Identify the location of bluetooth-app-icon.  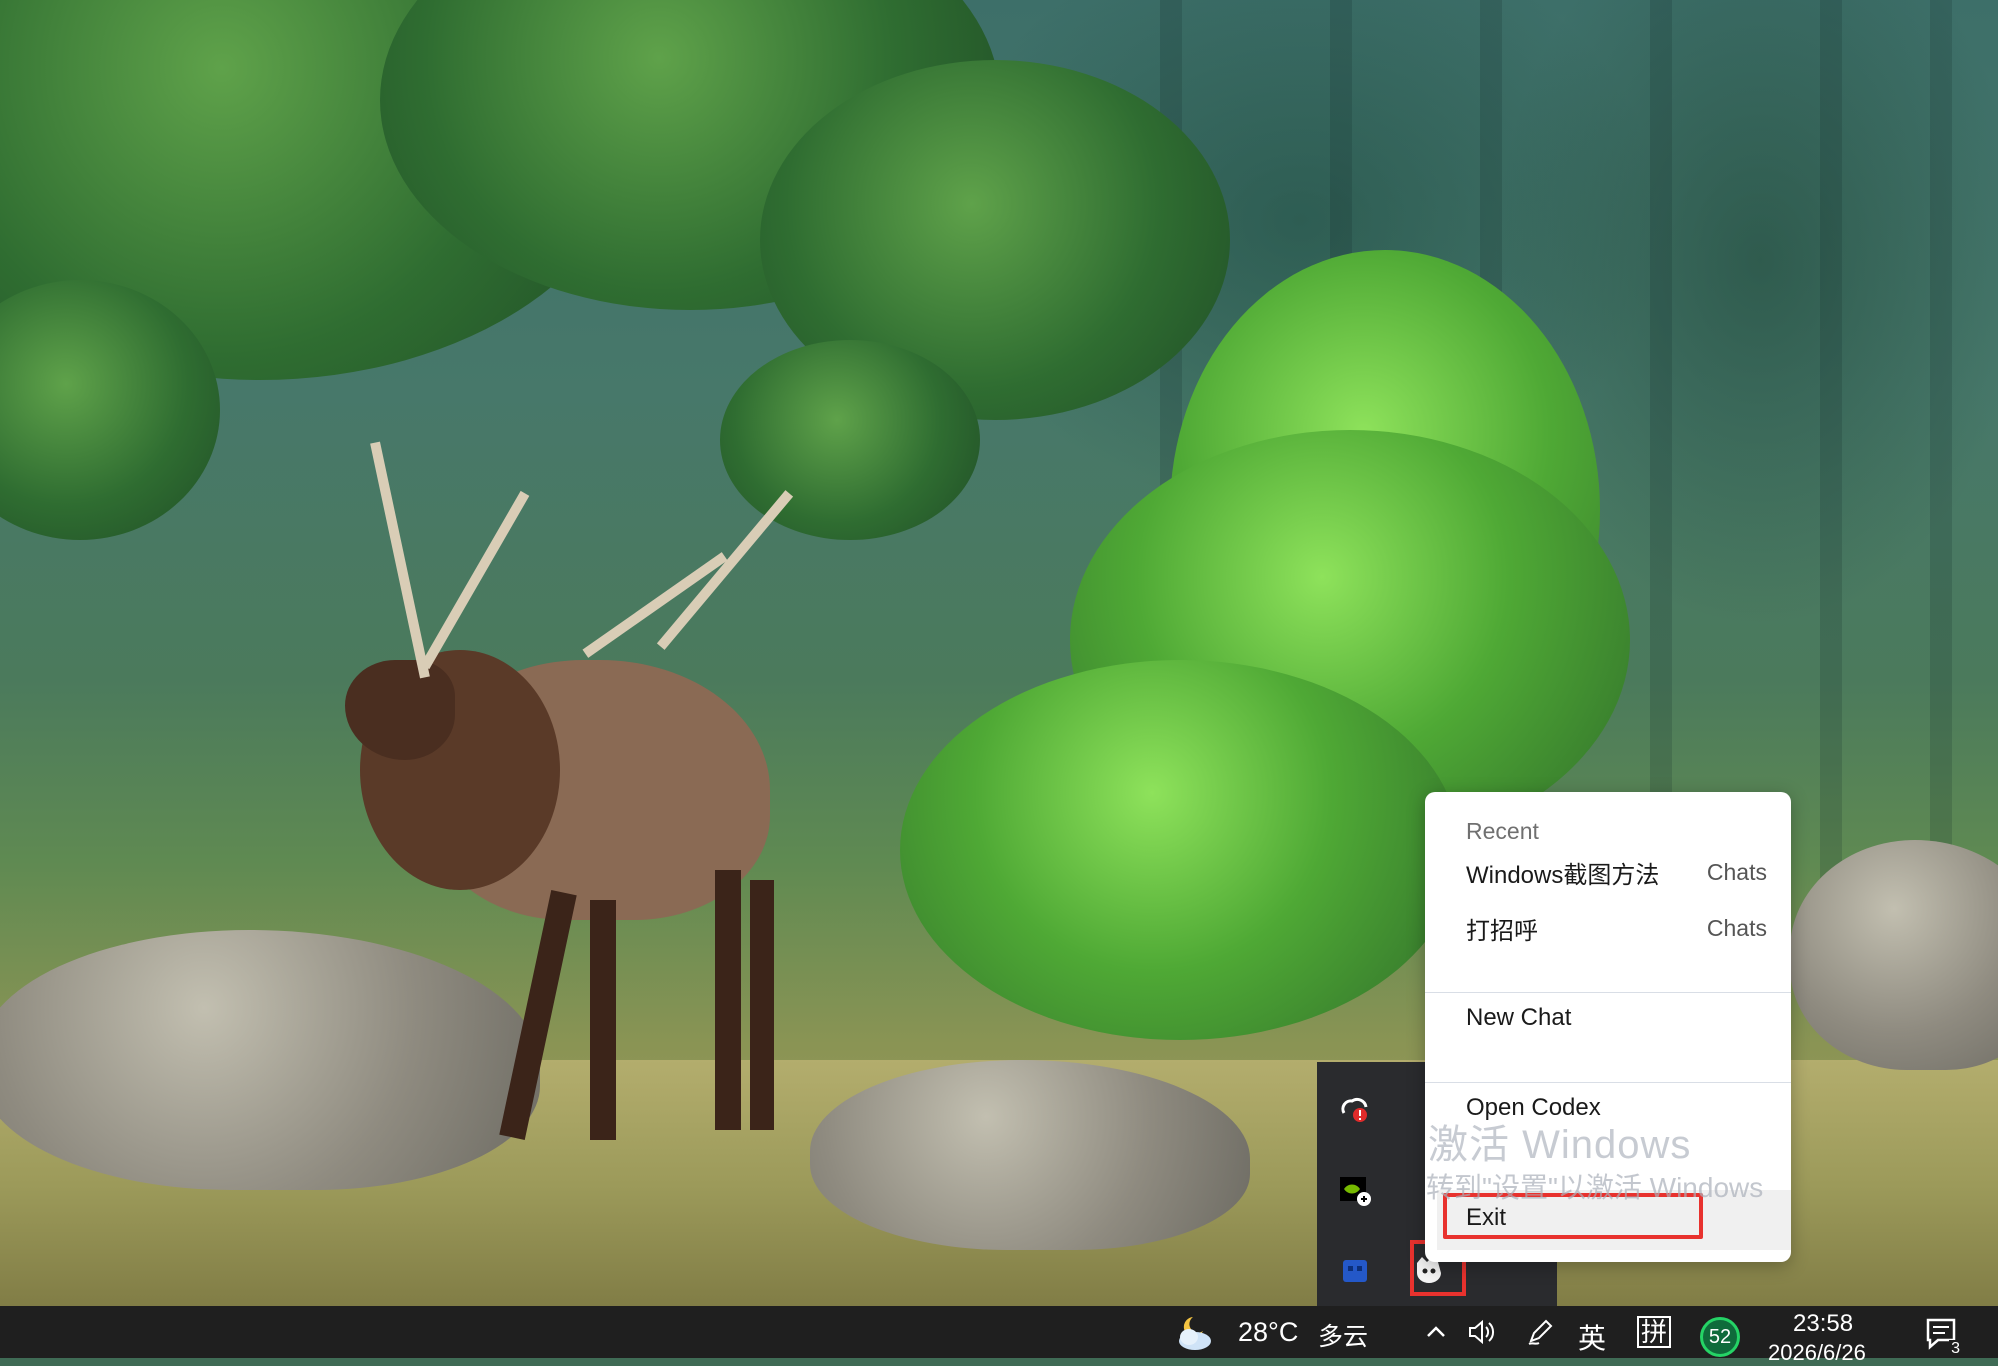
(1355, 1270).